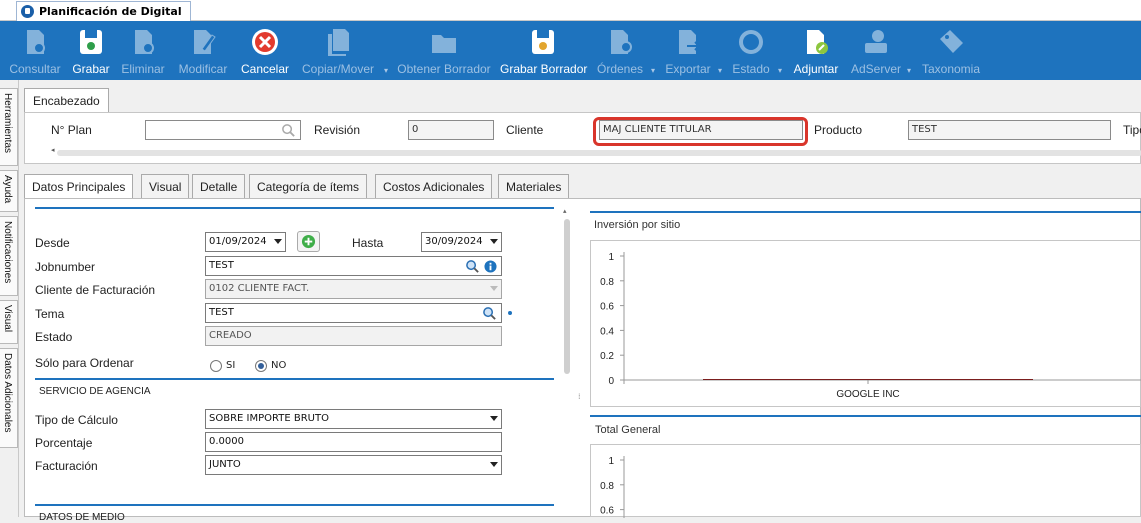  Describe the element at coordinates (52, 243) in the screenshot. I see `desde-label: Desde` at that location.